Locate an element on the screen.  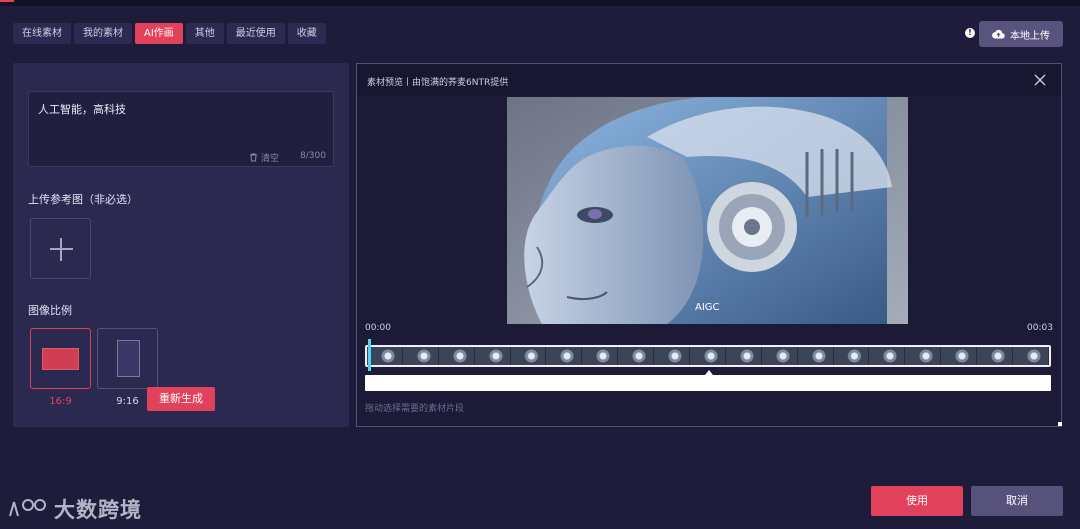
upload-reference-button is located at coordinates (60, 248).